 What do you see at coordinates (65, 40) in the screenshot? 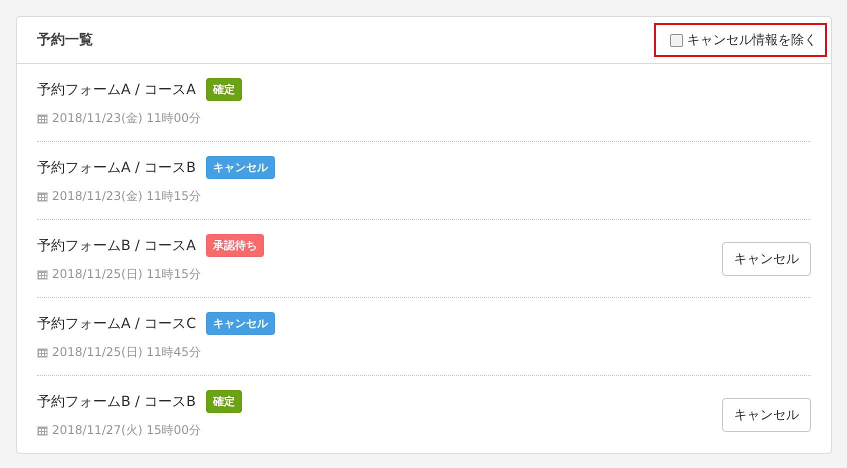
I see `panel-title: 予約一覧` at bounding box center [65, 40].